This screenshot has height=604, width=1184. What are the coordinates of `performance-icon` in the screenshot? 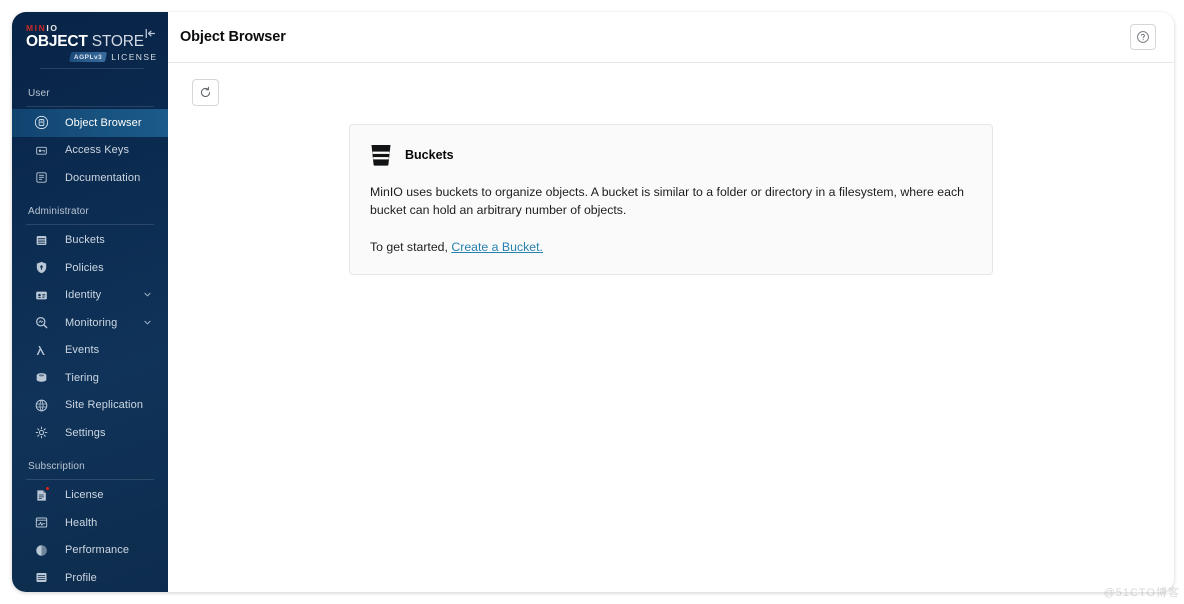 It's located at (41, 550).